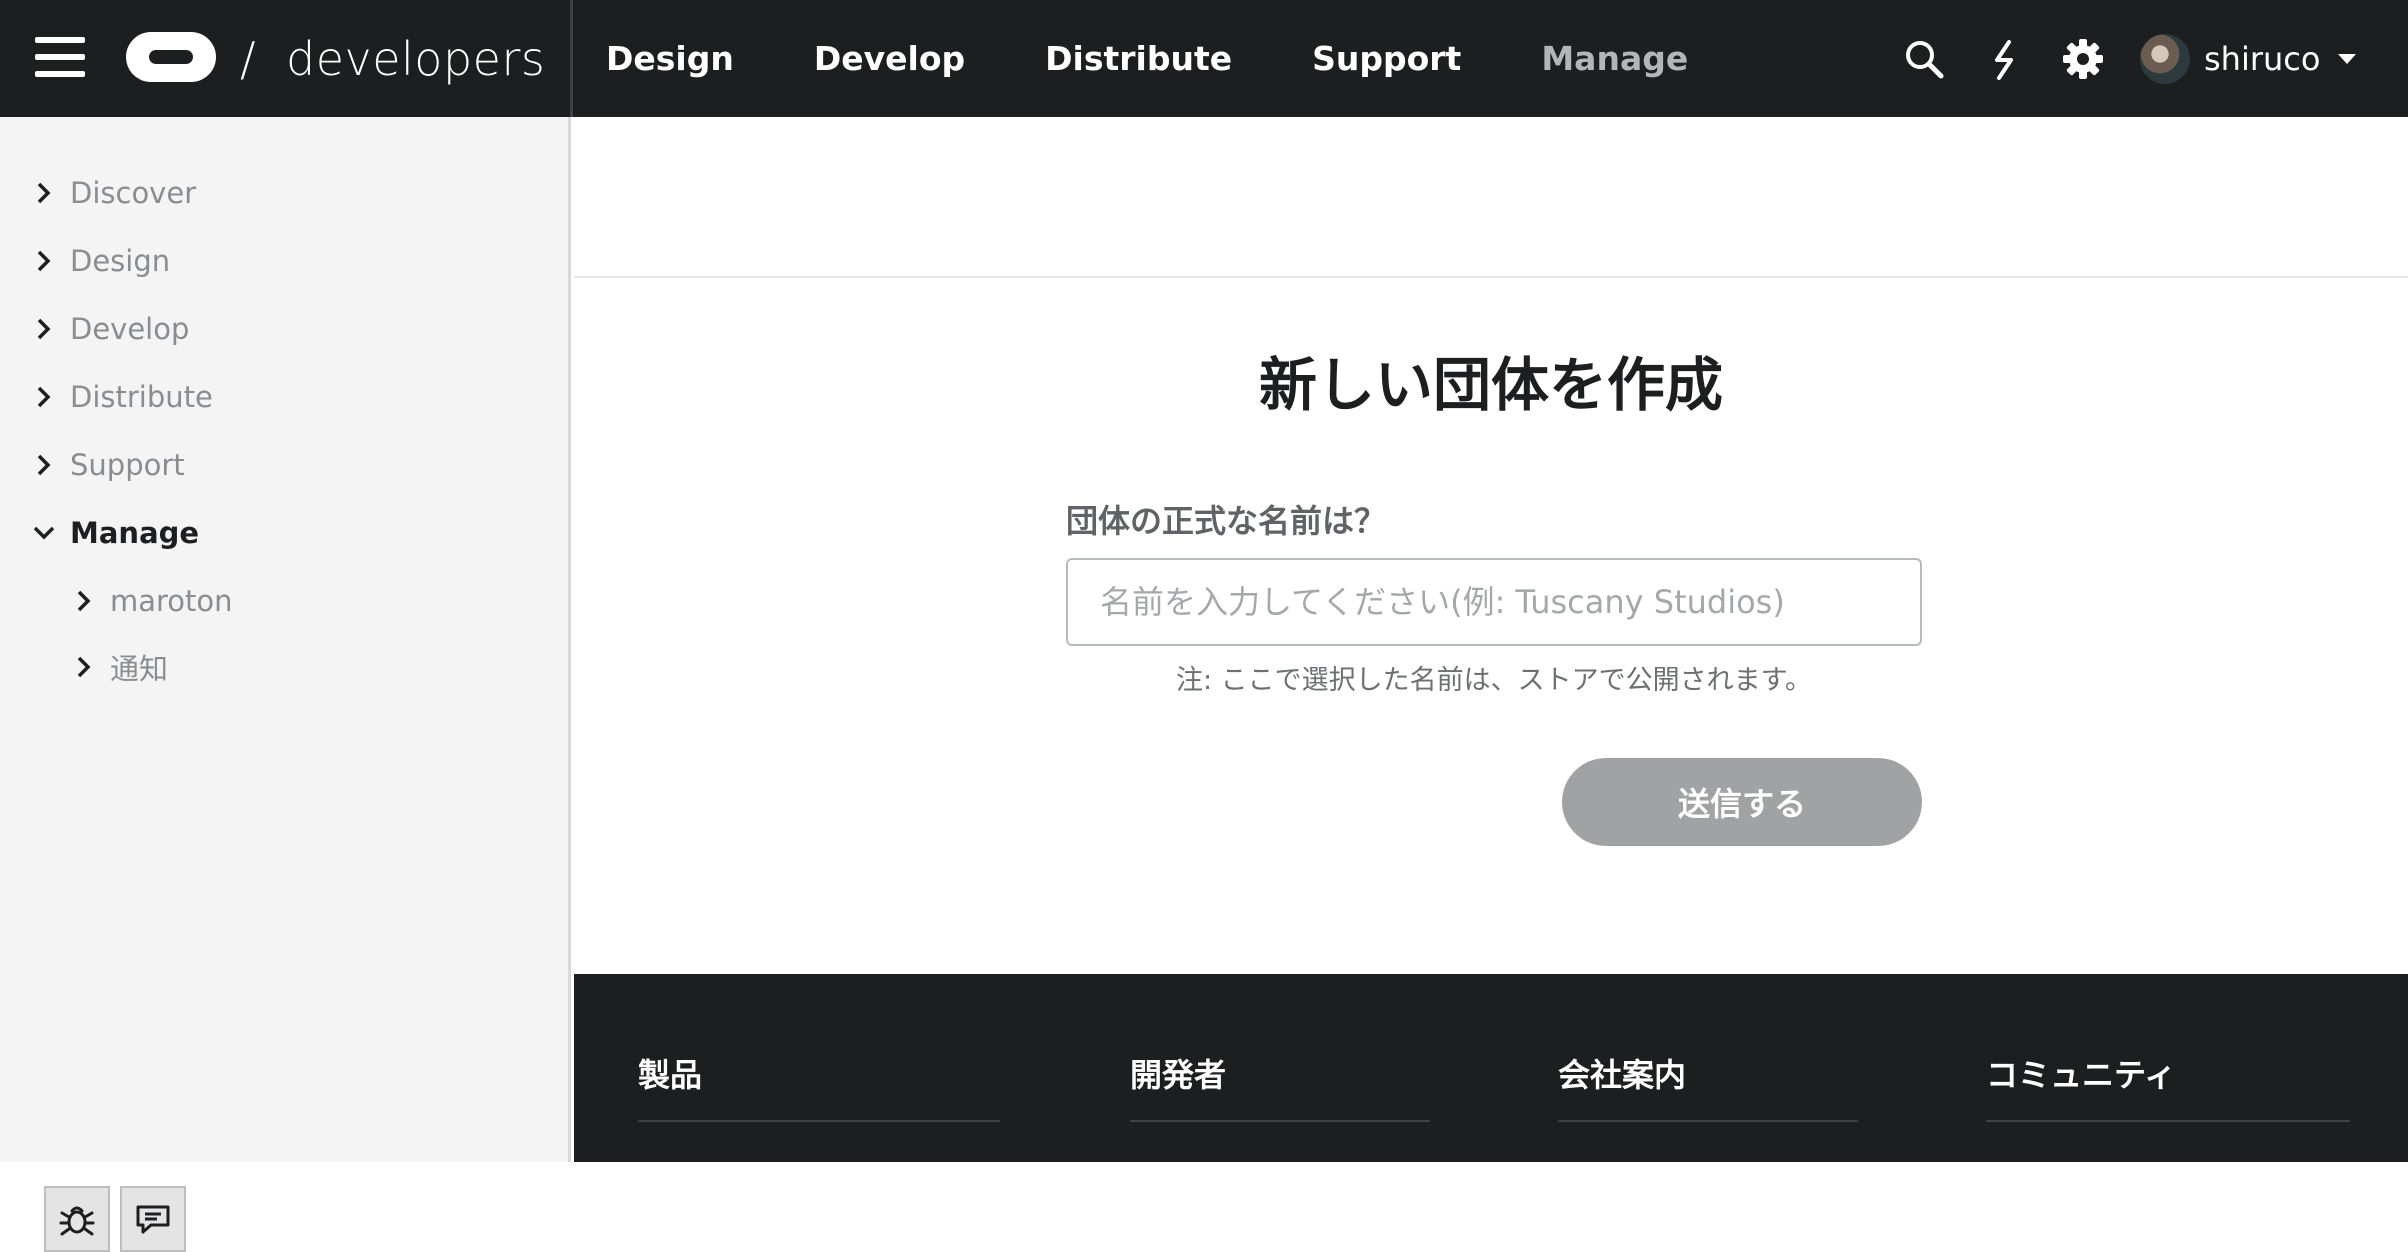 Image resolution: width=2408 pixels, height=1252 pixels. Describe the element at coordinates (2081, 1075) in the screenshot. I see `footer-heading: コミュニティ` at that location.